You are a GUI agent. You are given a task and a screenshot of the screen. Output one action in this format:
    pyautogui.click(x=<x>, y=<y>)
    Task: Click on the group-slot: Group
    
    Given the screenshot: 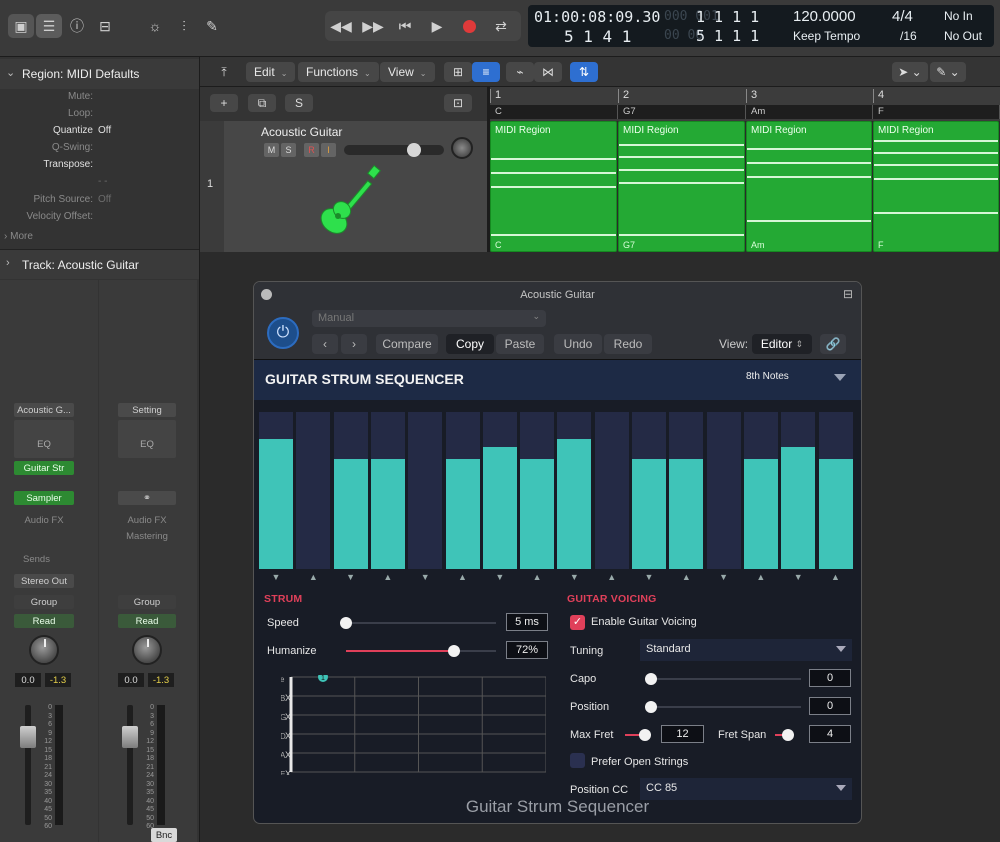 What is the action you would take?
    pyautogui.click(x=147, y=602)
    